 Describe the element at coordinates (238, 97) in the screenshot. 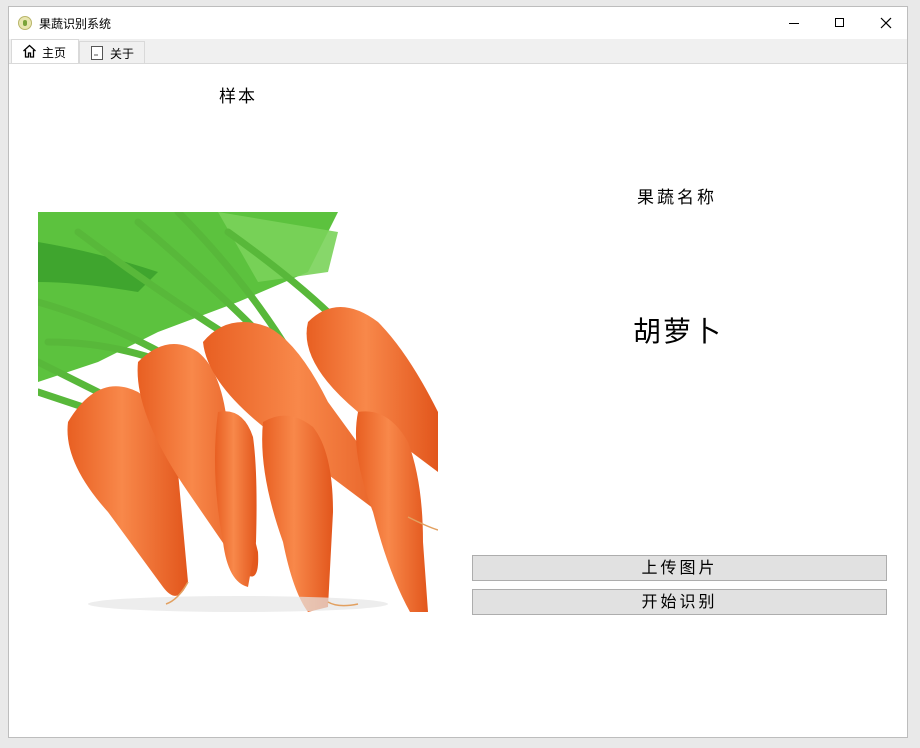

I see `sample-label: 样本` at that location.